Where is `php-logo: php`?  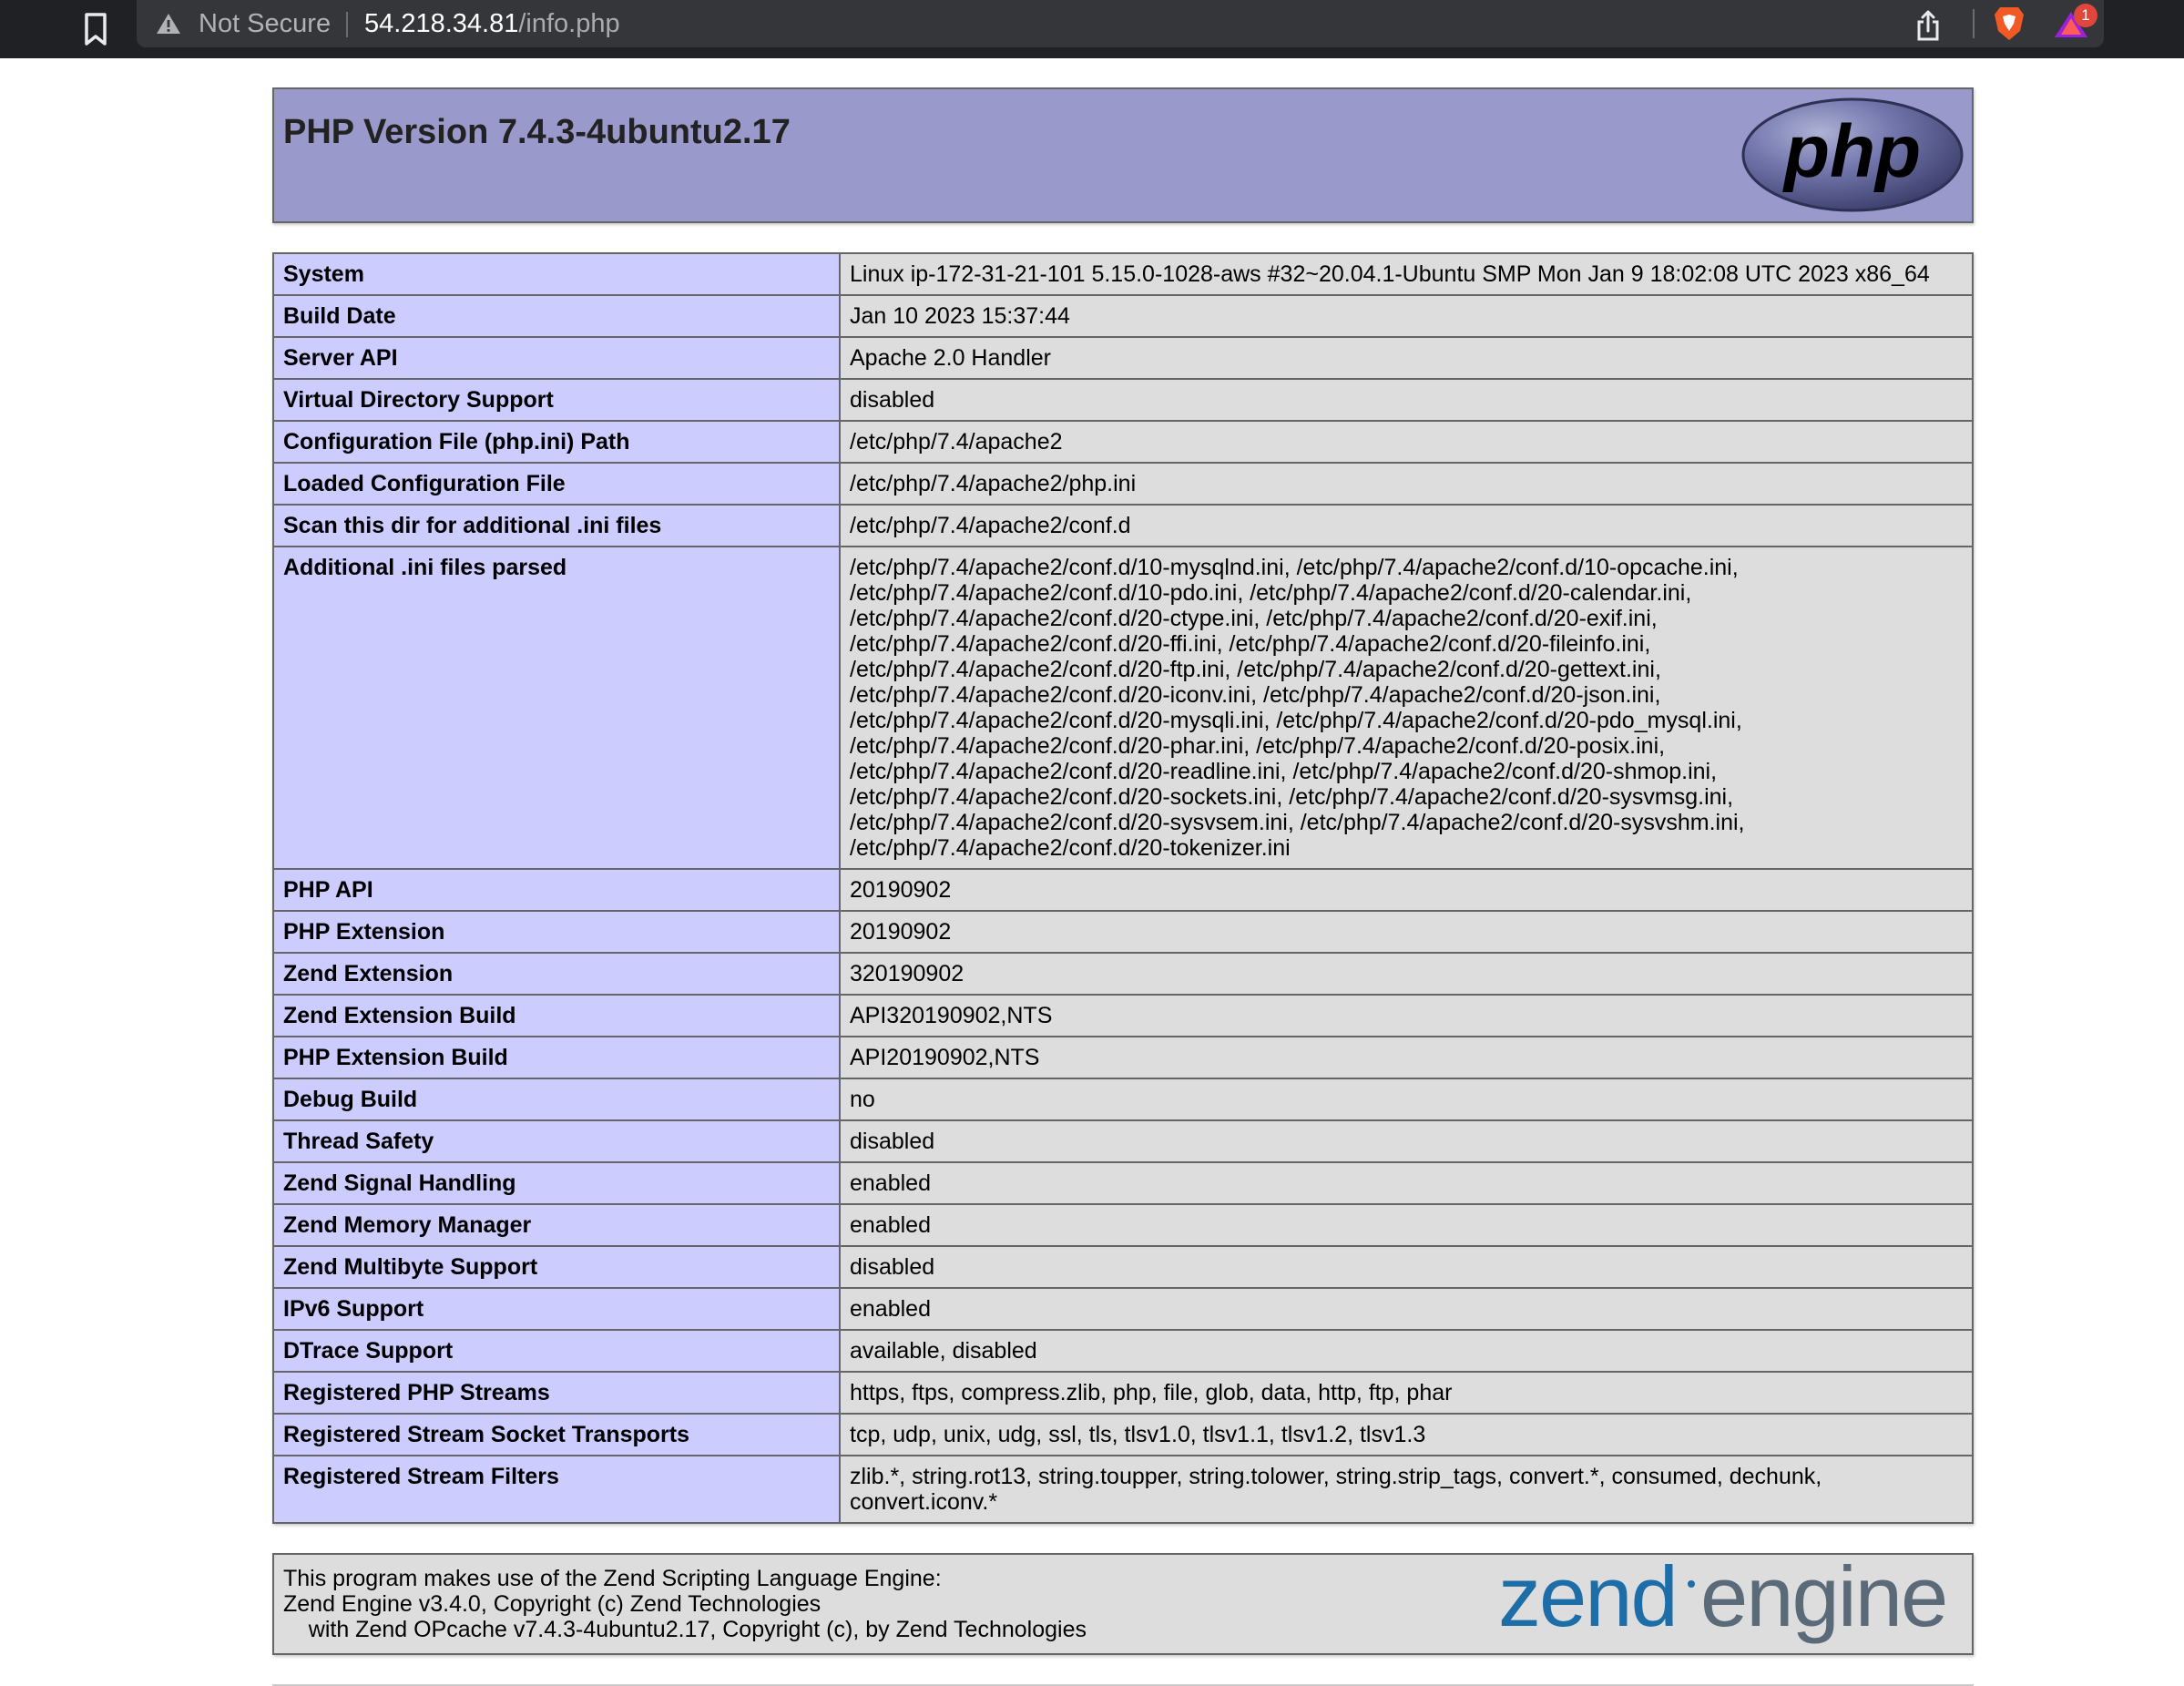
php-logo: php is located at coordinates (1853, 155).